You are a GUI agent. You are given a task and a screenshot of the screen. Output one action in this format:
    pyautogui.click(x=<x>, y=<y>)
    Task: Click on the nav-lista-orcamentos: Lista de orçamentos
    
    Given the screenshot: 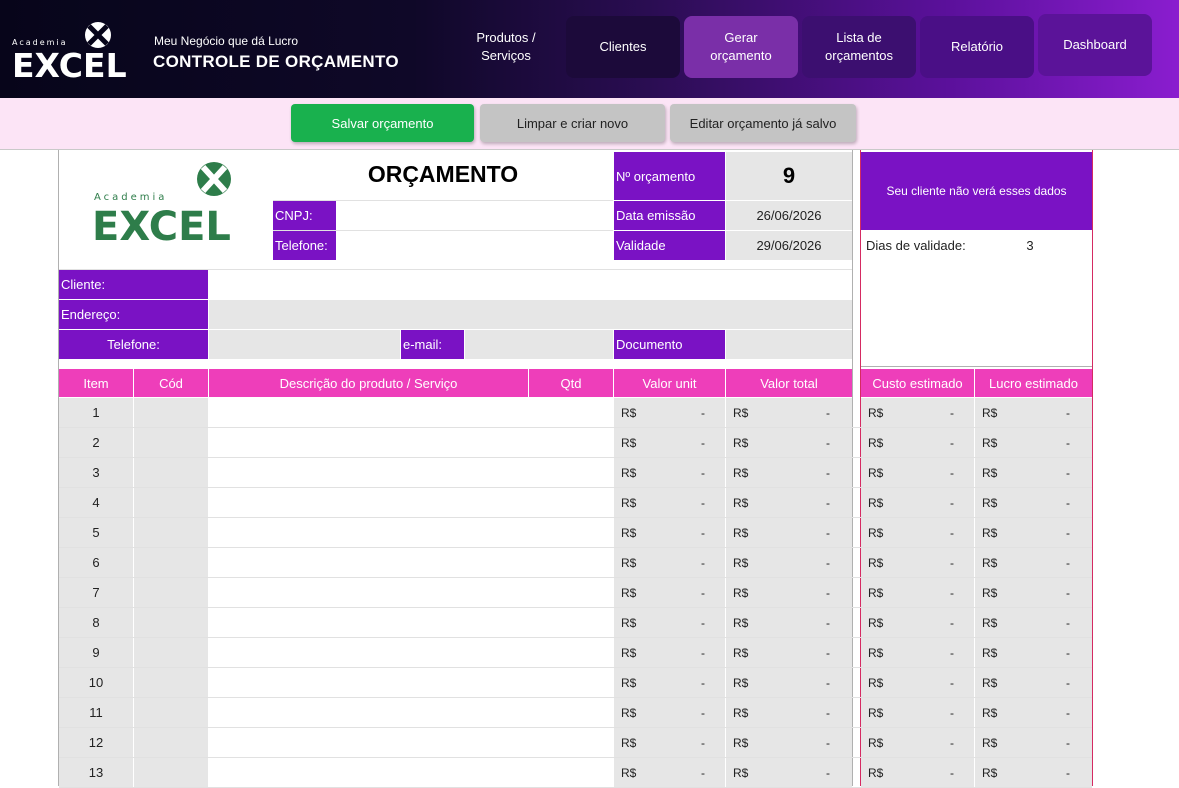 What is the action you would take?
    pyautogui.click(x=859, y=47)
    